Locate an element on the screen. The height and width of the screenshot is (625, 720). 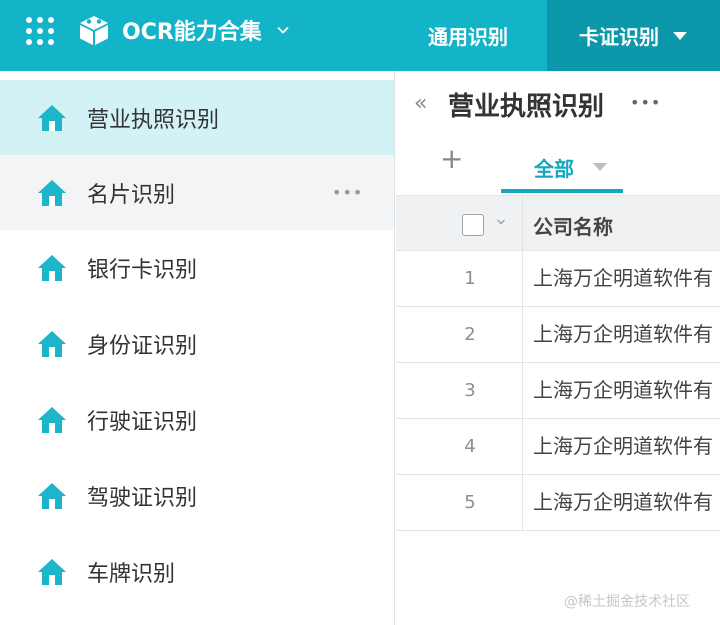
app-switcher: OCR能力合集 is located at coordinates (183, 30).